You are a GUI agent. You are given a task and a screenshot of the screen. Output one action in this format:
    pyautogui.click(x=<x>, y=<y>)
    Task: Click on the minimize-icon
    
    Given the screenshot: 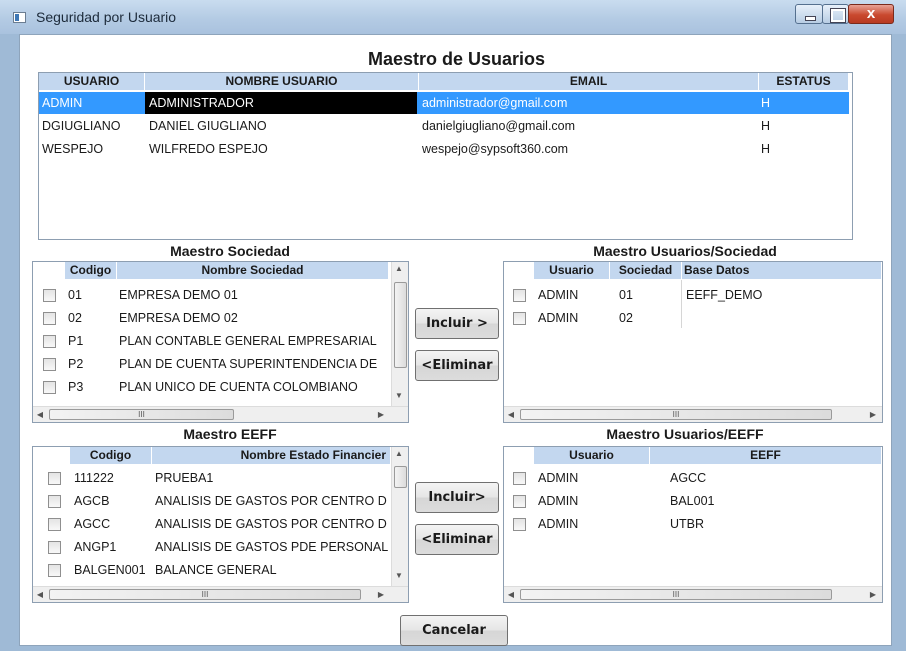 What is the action you would take?
    pyautogui.click(x=809, y=14)
    